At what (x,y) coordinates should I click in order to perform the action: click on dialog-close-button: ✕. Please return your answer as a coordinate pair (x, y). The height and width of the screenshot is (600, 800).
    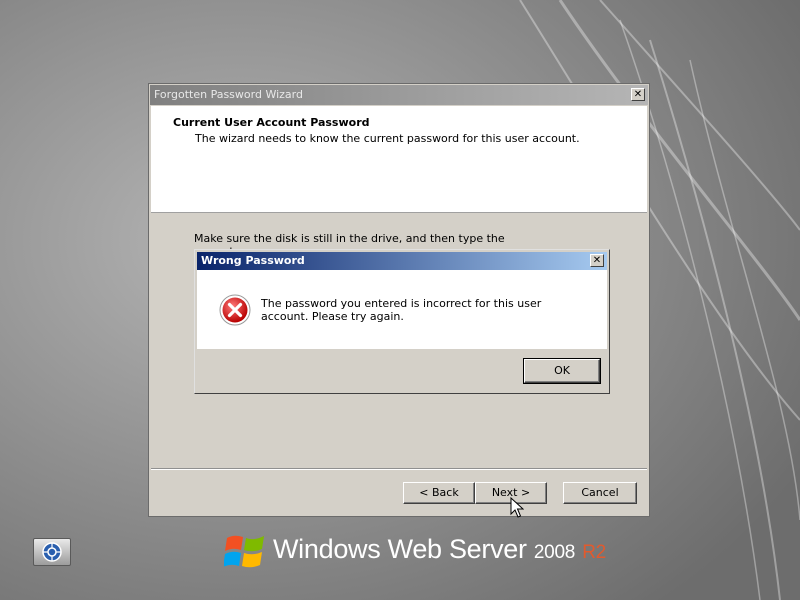
    Looking at the image, I should click on (597, 260).